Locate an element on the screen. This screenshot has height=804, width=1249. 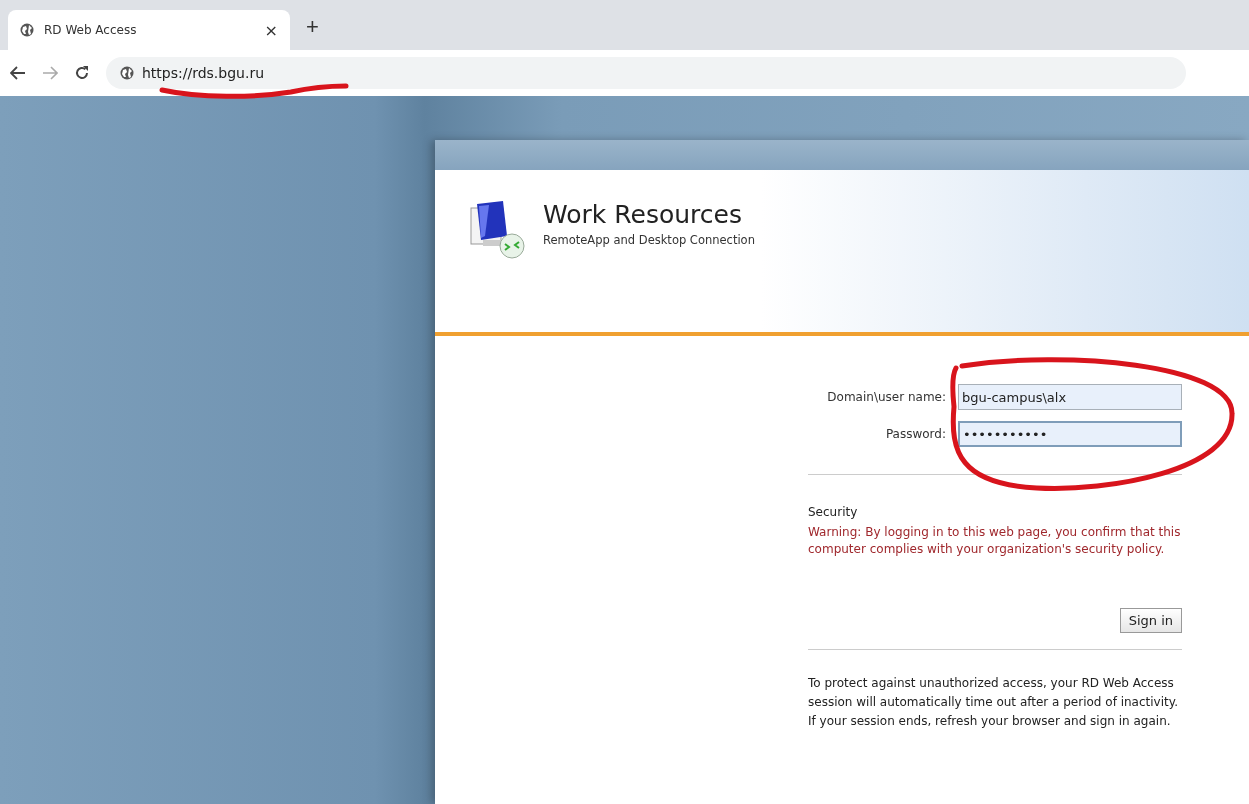
page-subtitle: RemoteApp and Desktop Connection is located at coordinates (649, 240).